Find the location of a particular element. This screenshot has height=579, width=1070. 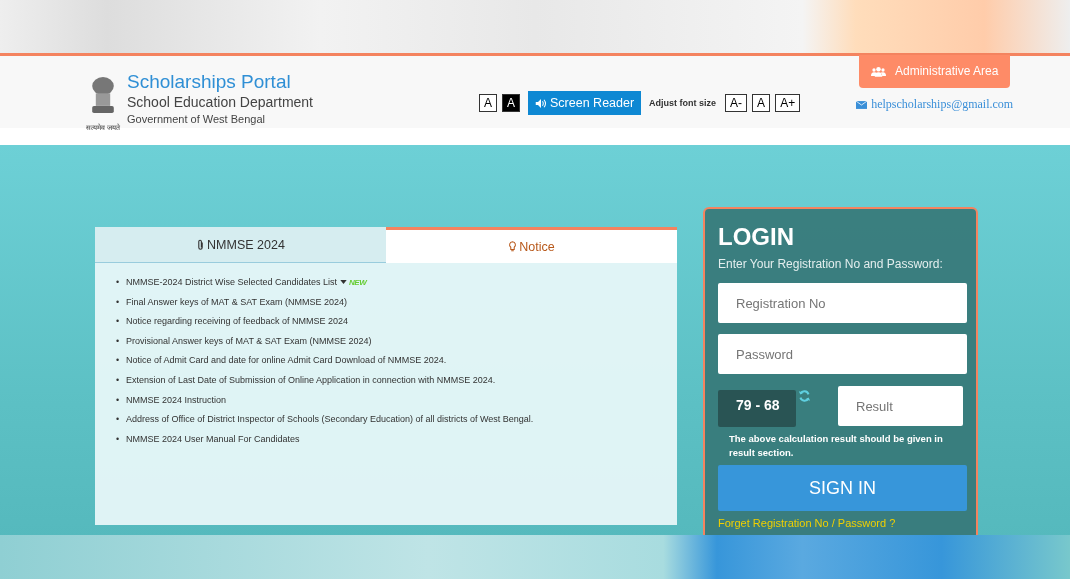

lightbulb-icon is located at coordinates (513, 246).